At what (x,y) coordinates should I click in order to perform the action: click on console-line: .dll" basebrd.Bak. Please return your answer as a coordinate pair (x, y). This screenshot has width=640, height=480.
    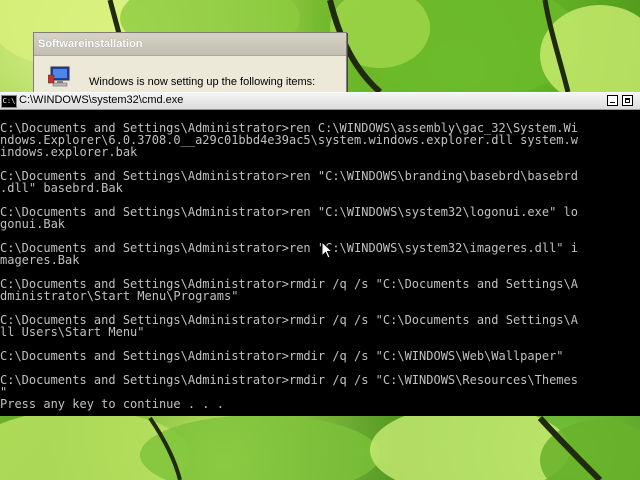
    Looking at the image, I should click on (61, 188).